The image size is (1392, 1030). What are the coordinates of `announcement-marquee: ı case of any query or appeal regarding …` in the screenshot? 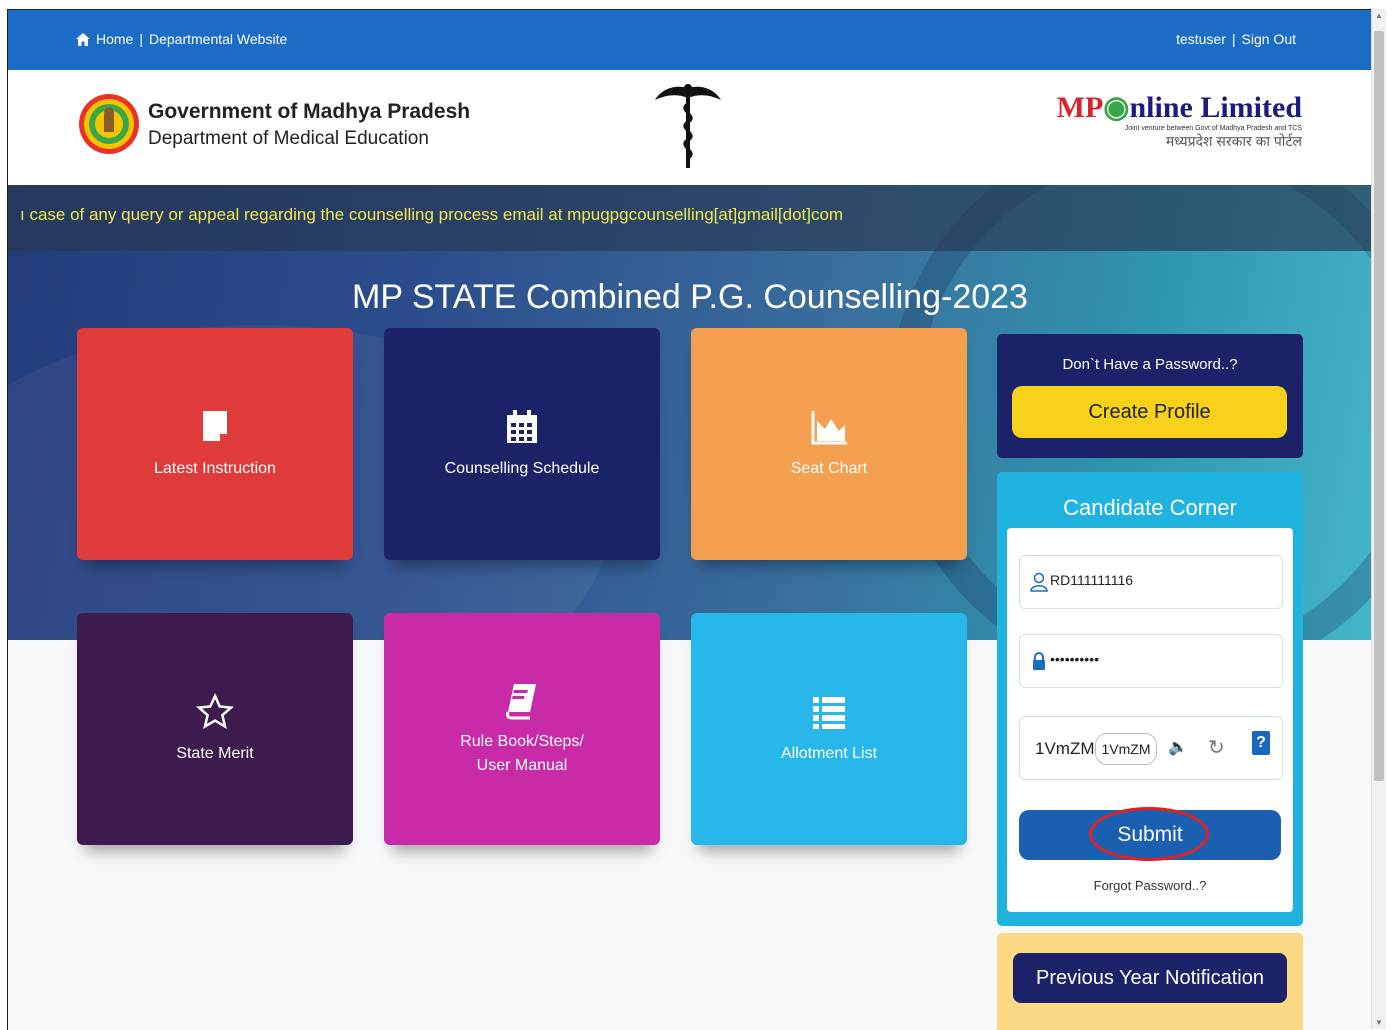 It's located at (690, 218).